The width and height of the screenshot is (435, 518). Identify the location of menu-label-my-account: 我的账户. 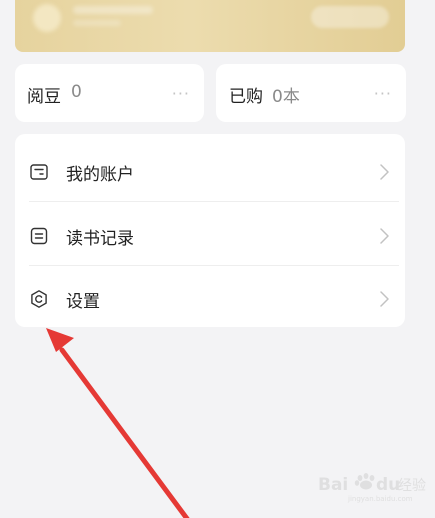
(100, 175).